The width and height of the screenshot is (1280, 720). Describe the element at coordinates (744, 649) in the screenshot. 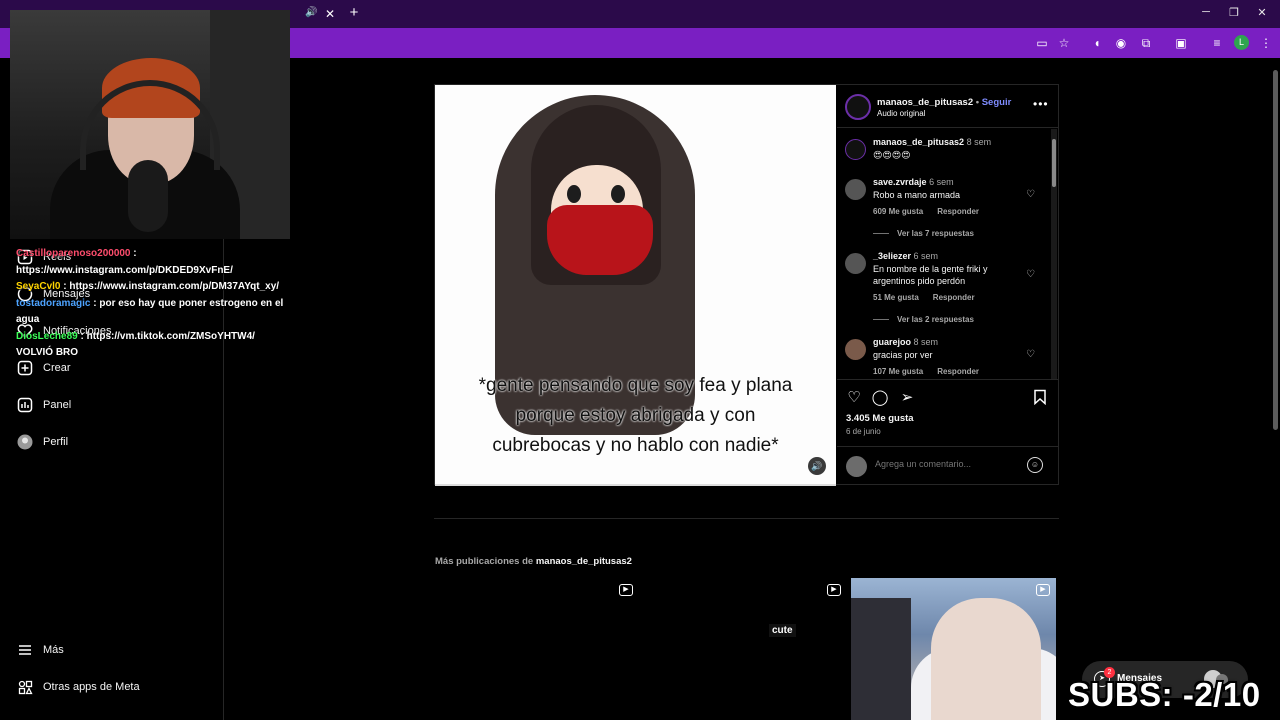

I see `post-thumbnail: ▶ cute` at that location.